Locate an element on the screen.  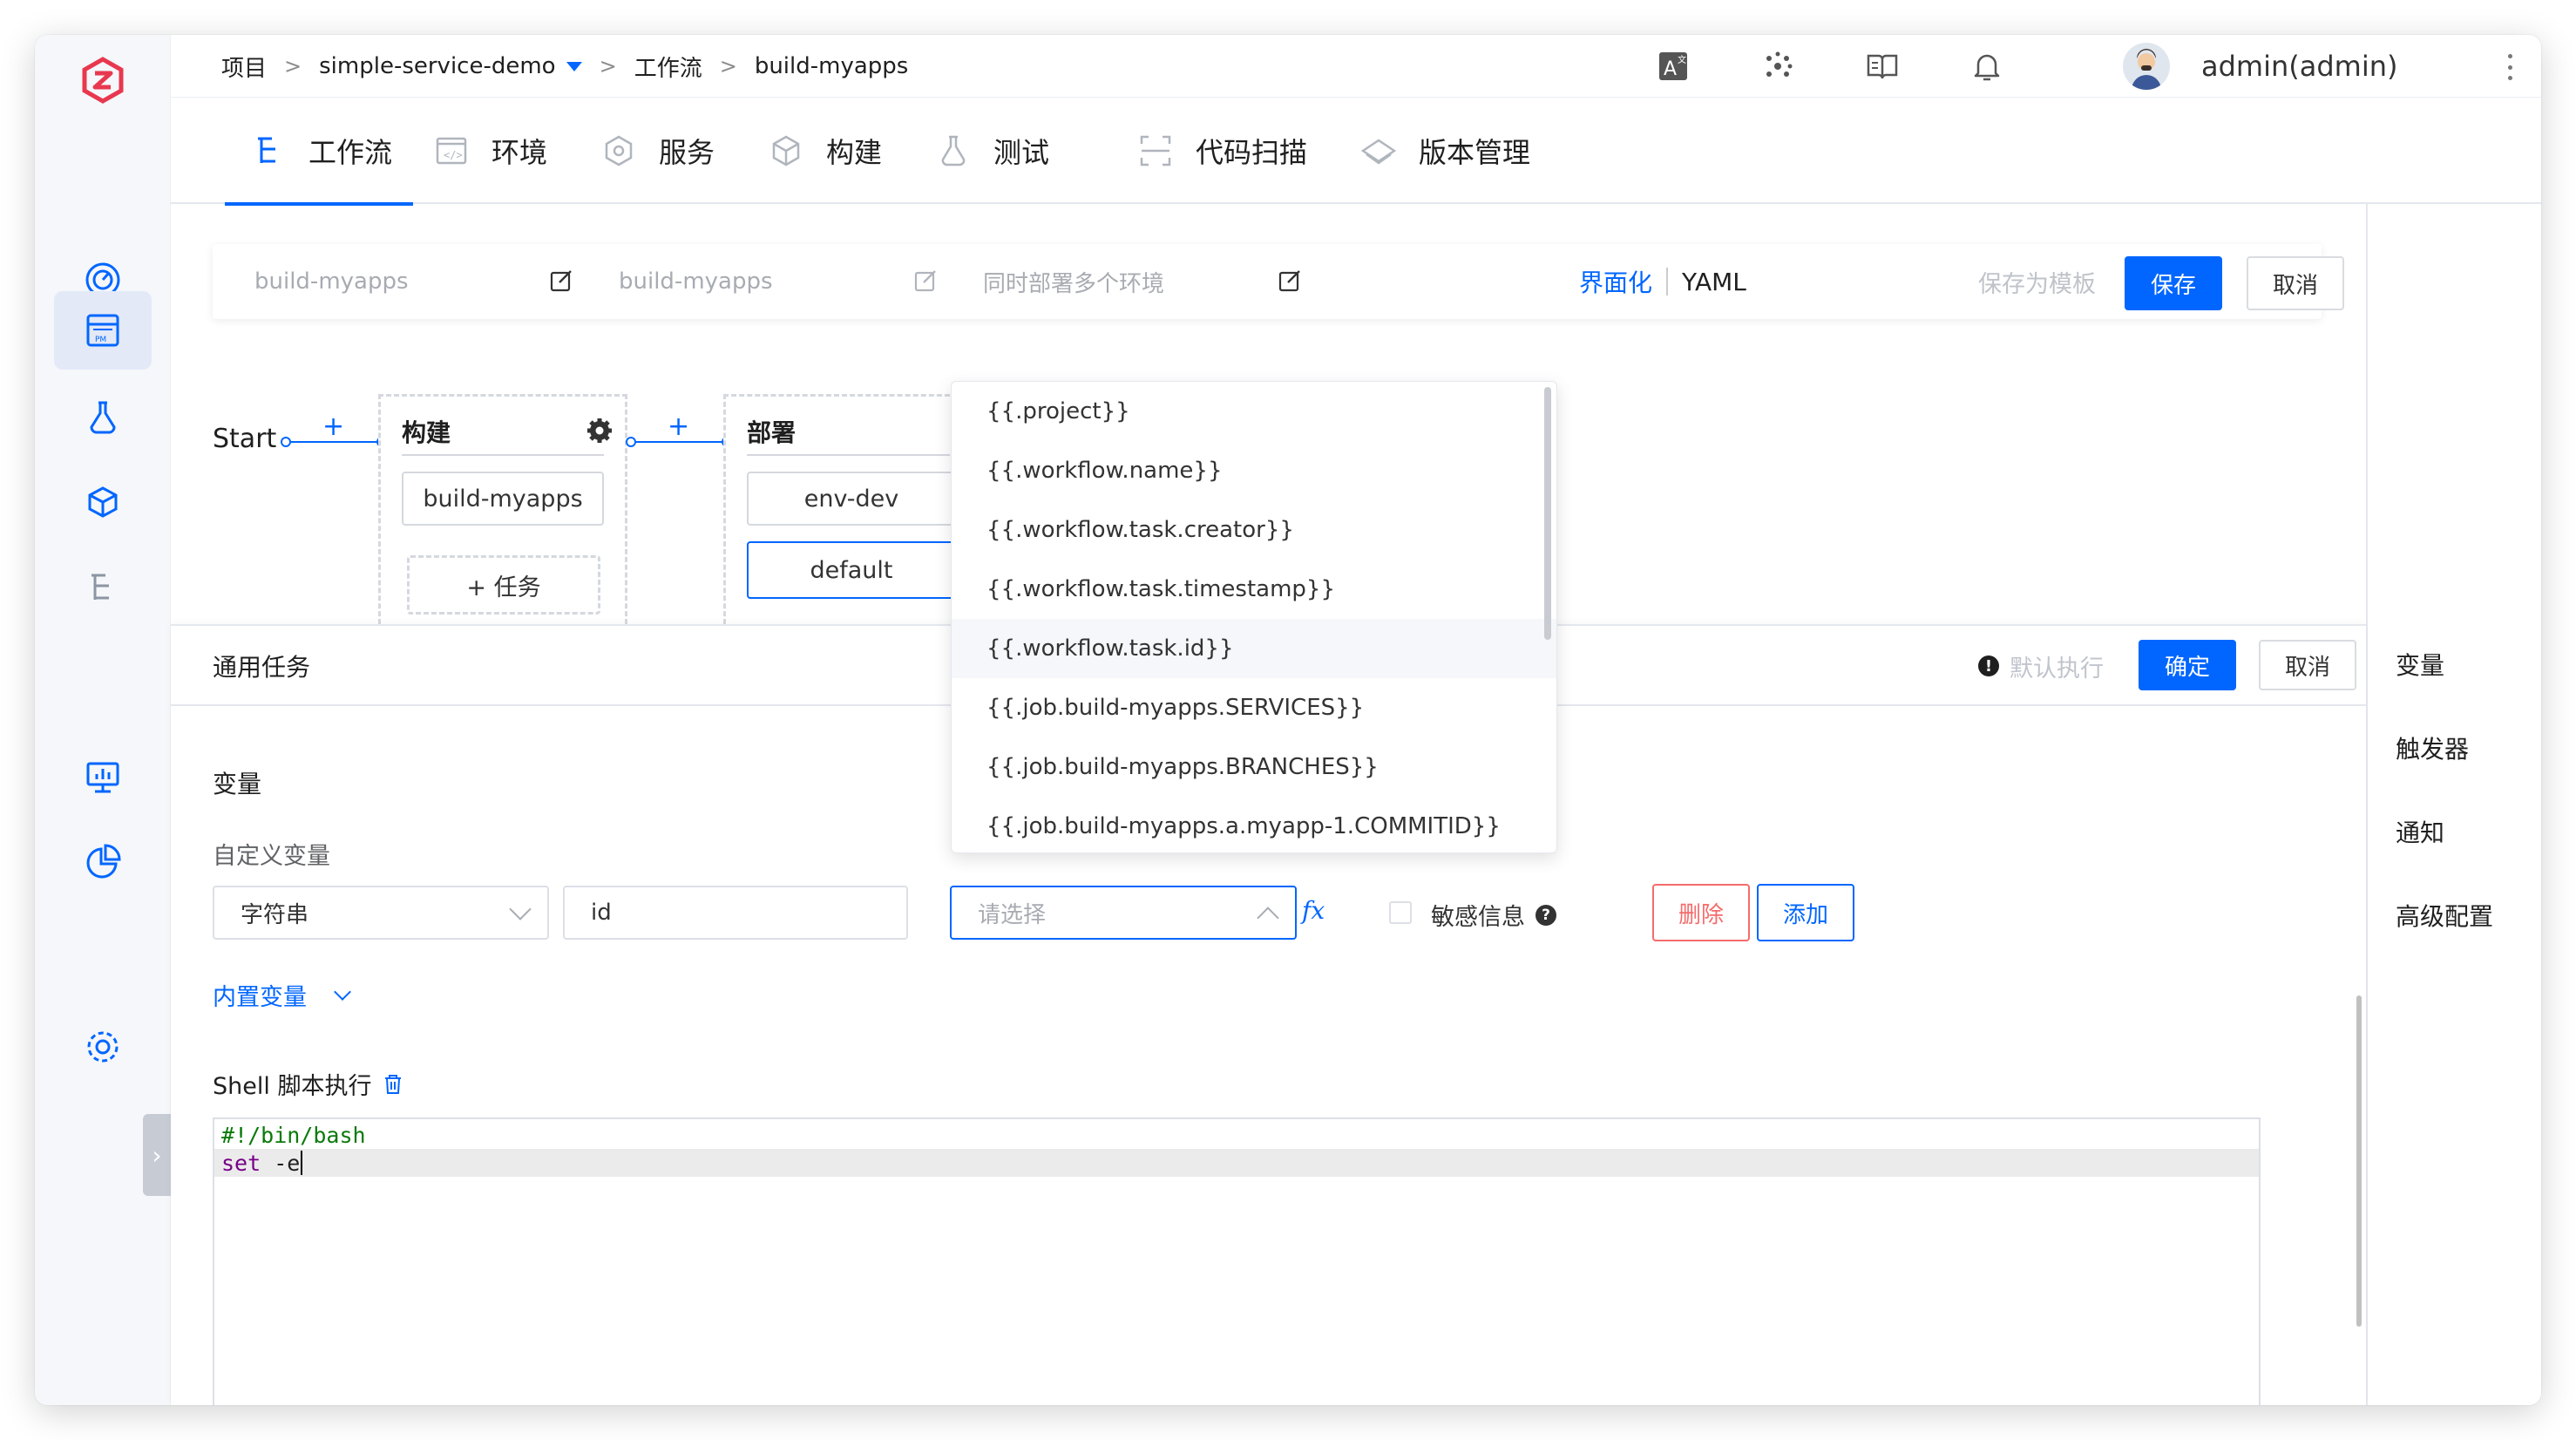
scan-icon is located at coordinates (1156, 150).